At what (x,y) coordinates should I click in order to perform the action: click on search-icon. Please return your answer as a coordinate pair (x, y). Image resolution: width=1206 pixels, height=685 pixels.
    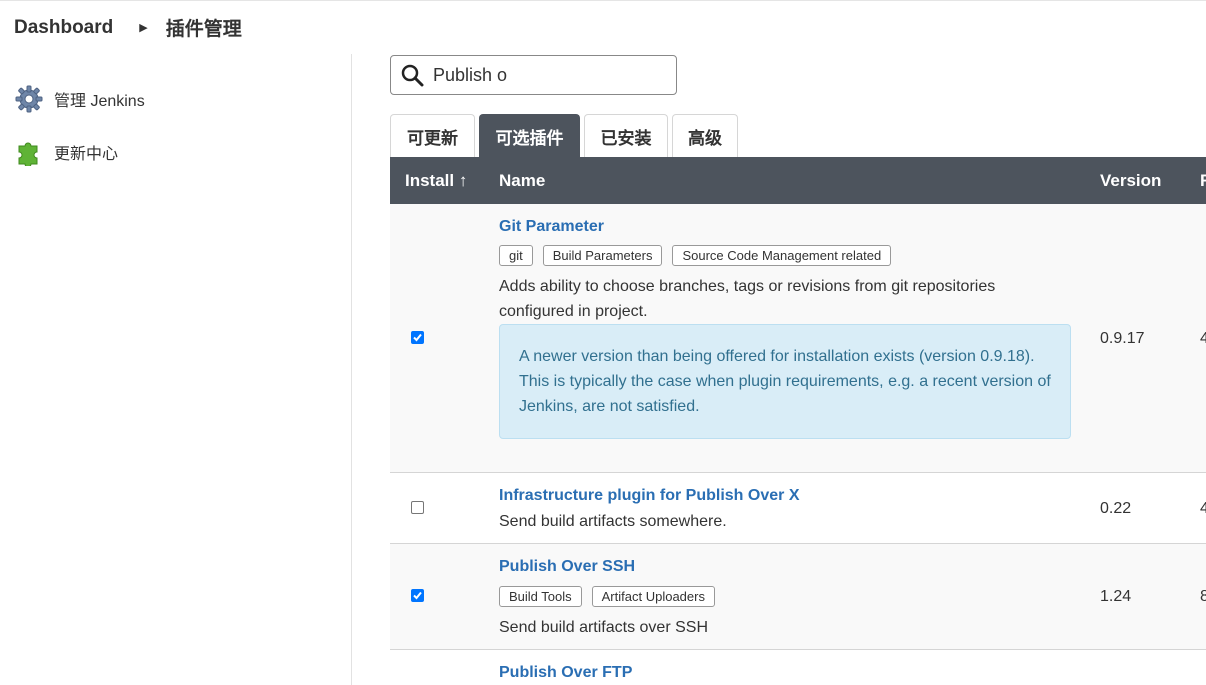
    Looking at the image, I should click on (412, 75).